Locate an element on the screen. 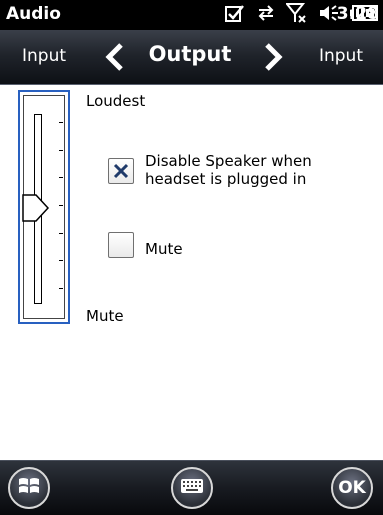 Image resolution: width=383 pixels, height=515 pixels. keyboard-icon is located at coordinates (192, 488).